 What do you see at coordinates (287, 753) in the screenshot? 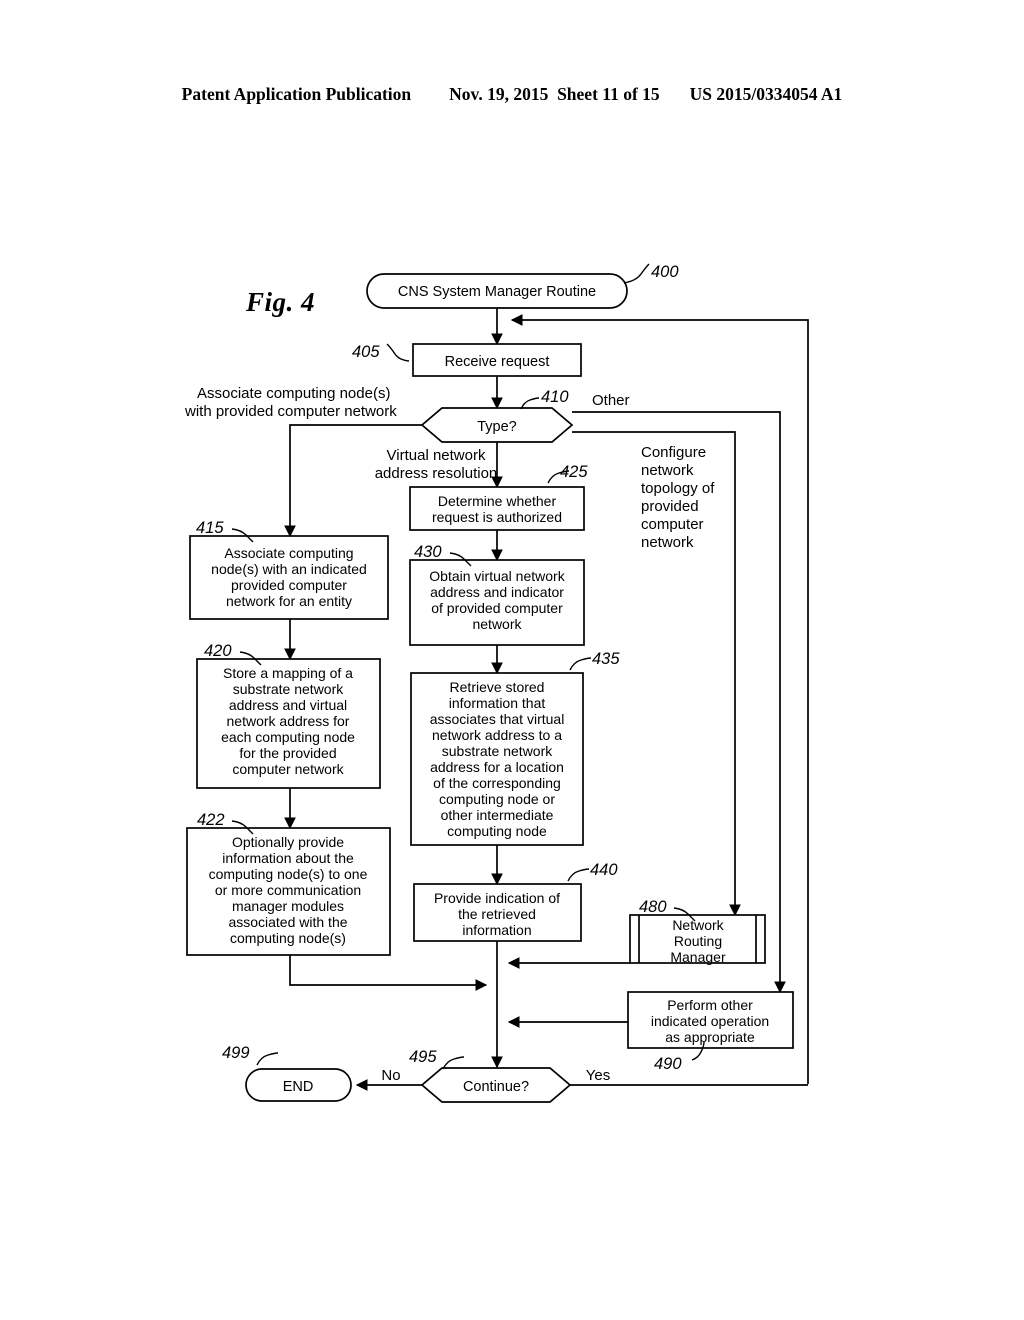
I see `node-store-line-6: for the provided` at bounding box center [287, 753].